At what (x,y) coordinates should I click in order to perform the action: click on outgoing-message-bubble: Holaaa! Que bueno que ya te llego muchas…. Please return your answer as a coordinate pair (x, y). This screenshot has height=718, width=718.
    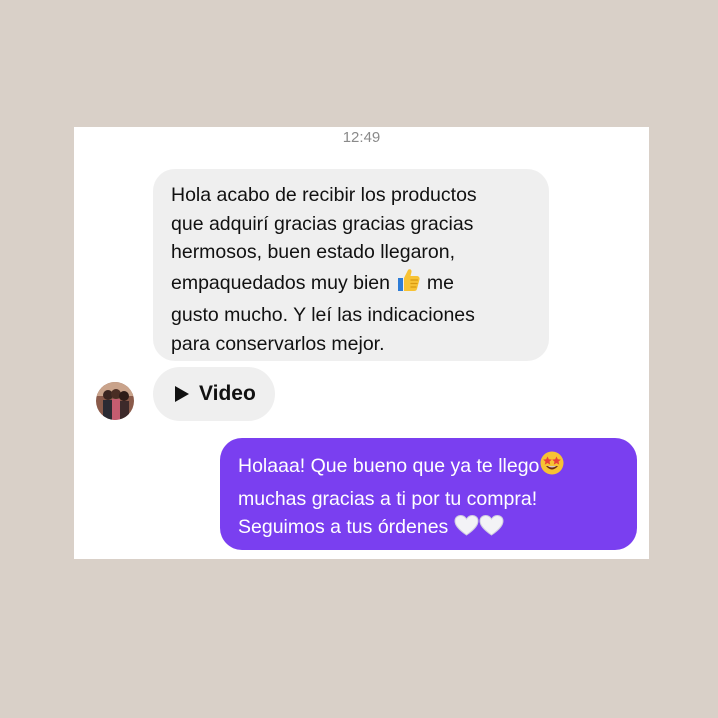
    Looking at the image, I should click on (428, 494).